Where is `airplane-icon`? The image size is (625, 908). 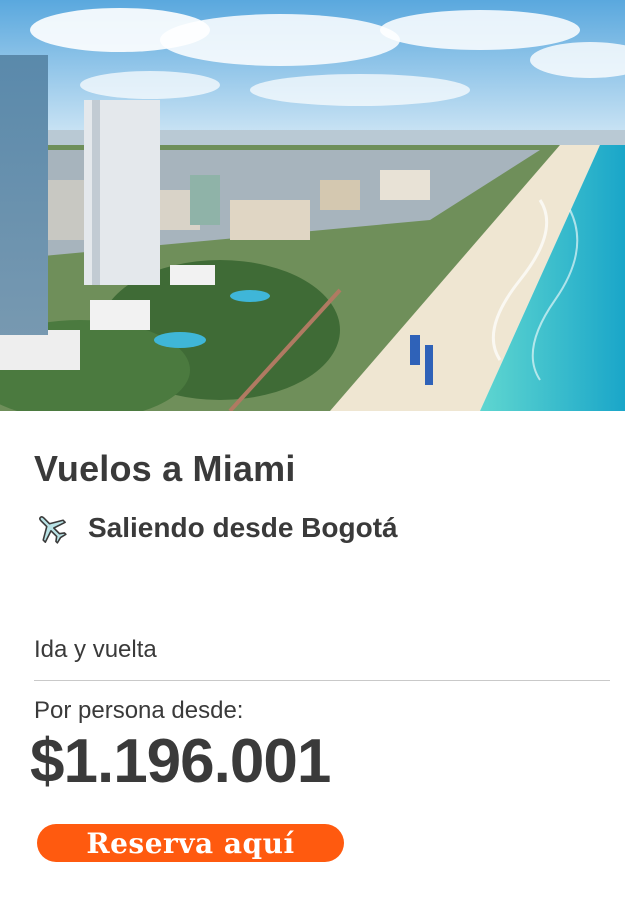 airplane-icon is located at coordinates (53, 530).